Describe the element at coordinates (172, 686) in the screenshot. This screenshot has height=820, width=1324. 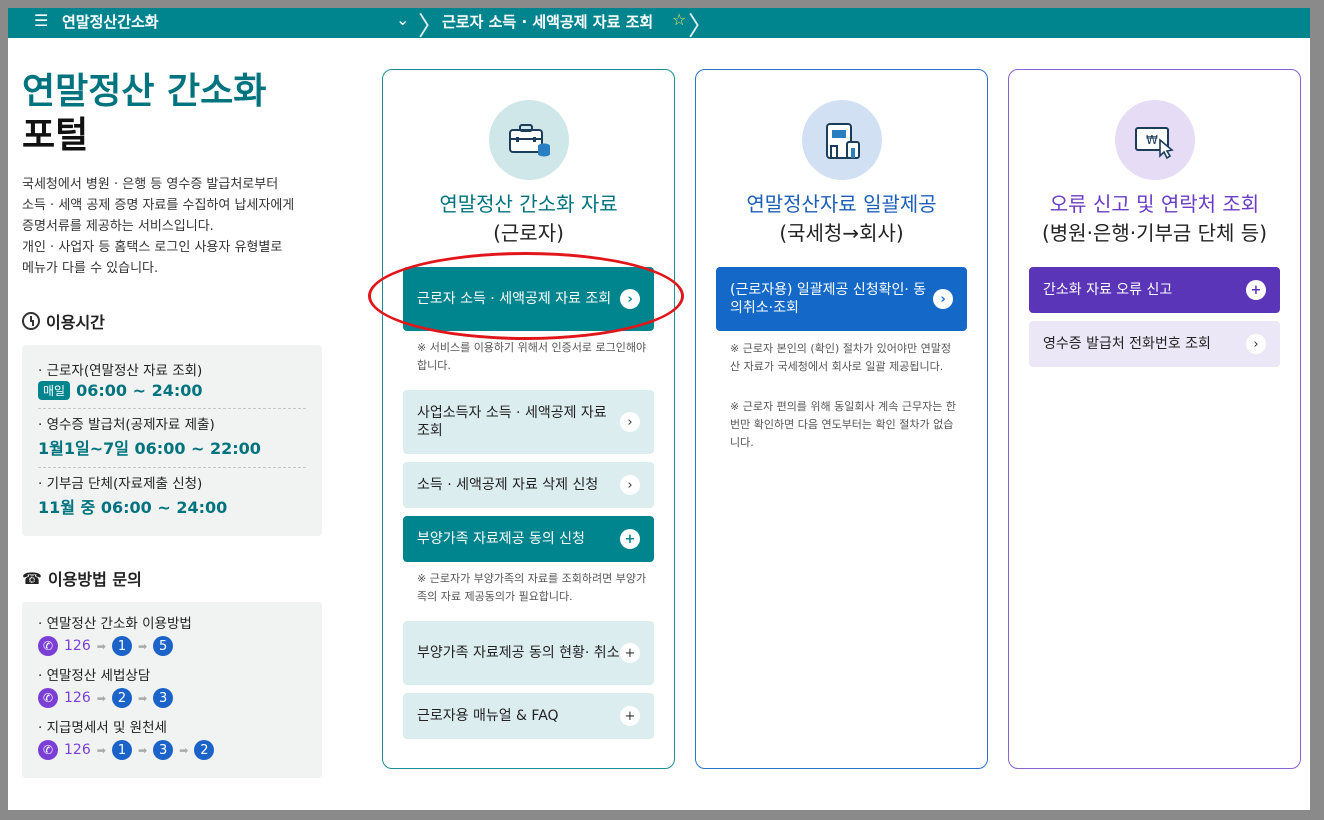
I see `contact-item: · 연말정산 세법상담 ✆ 126 ➡ 2 ➡ 3` at that location.